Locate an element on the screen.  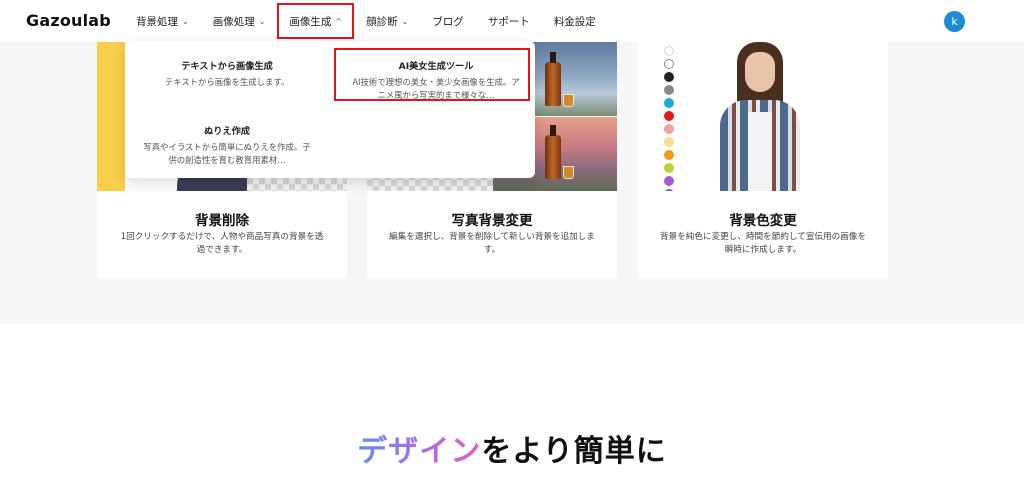
nav-pricing: 料金設定 is located at coordinates (575, 21).